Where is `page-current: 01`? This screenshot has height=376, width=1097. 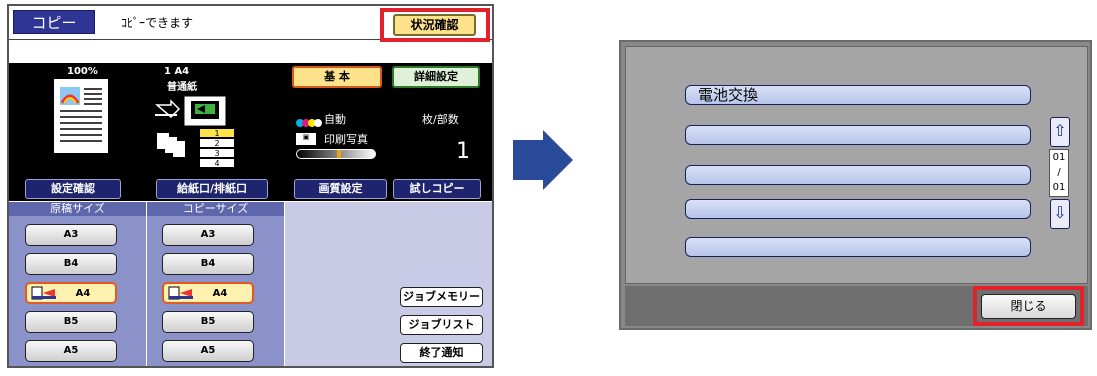 page-current: 01 is located at coordinates (1059, 157).